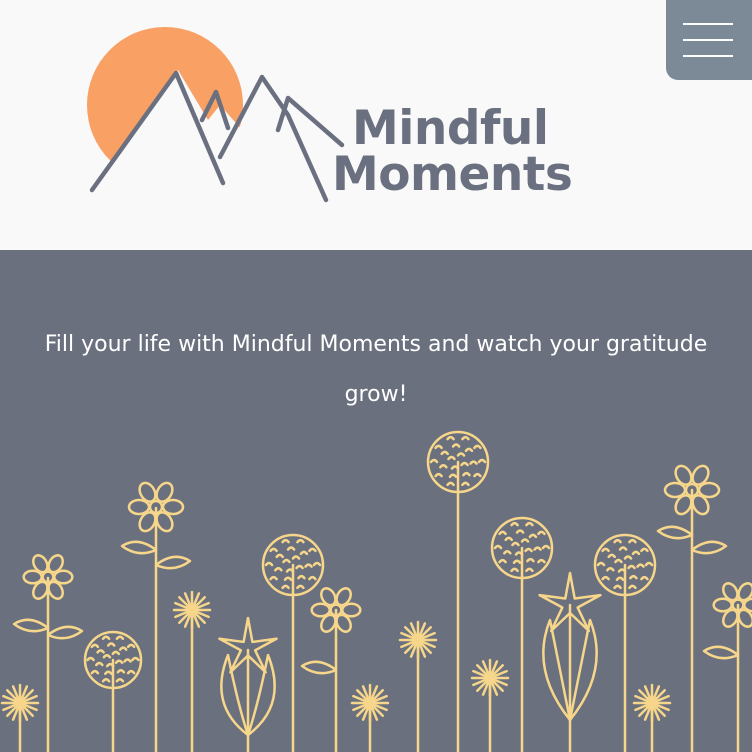 This screenshot has height=752, width=752. I want to click on brand-line-1: Mindful, so click(450, 128).